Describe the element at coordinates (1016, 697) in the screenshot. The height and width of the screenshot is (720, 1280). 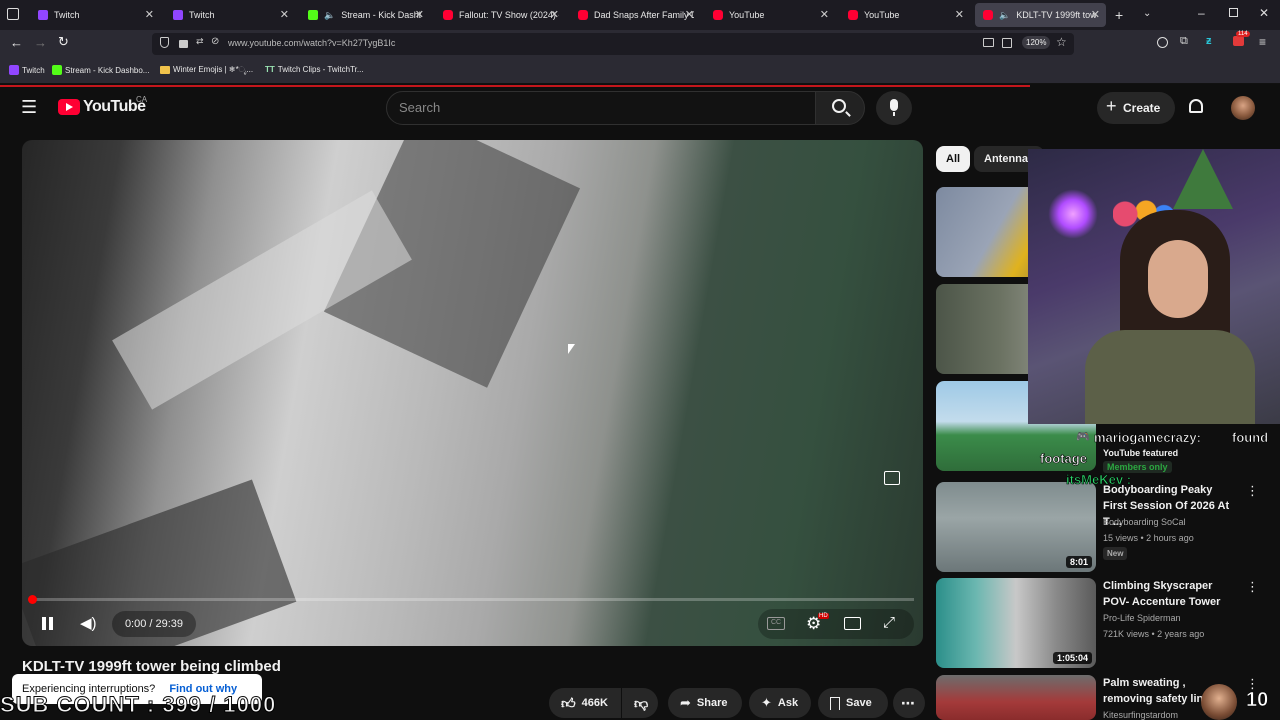
I see `video-thumbnail` at that location.